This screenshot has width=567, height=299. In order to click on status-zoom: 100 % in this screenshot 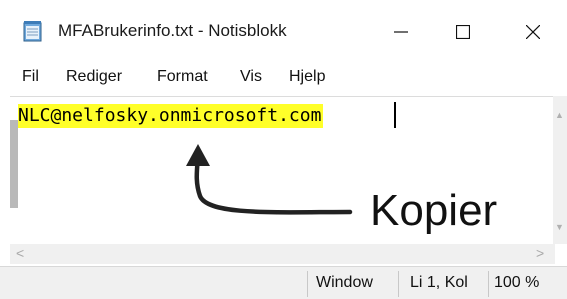, I will do `click(517, 282)`.